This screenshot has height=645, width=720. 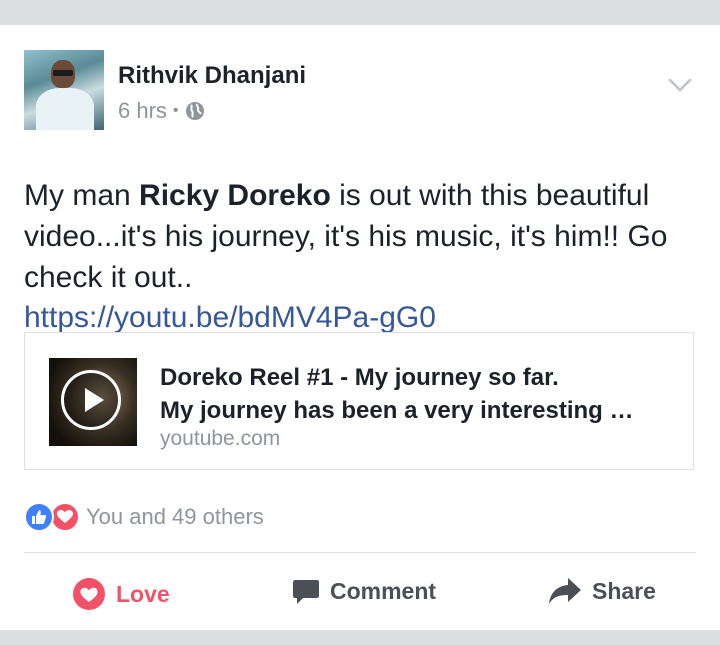 What do you see at coordinates (360, 552) in the screenshot?
I see `divider` at bounding box center [360, 552].